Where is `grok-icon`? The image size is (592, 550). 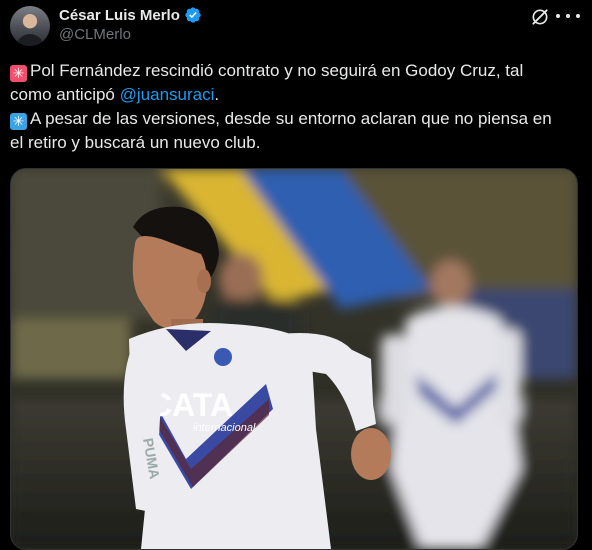
grok-icon is located at coordinates (540, 17).